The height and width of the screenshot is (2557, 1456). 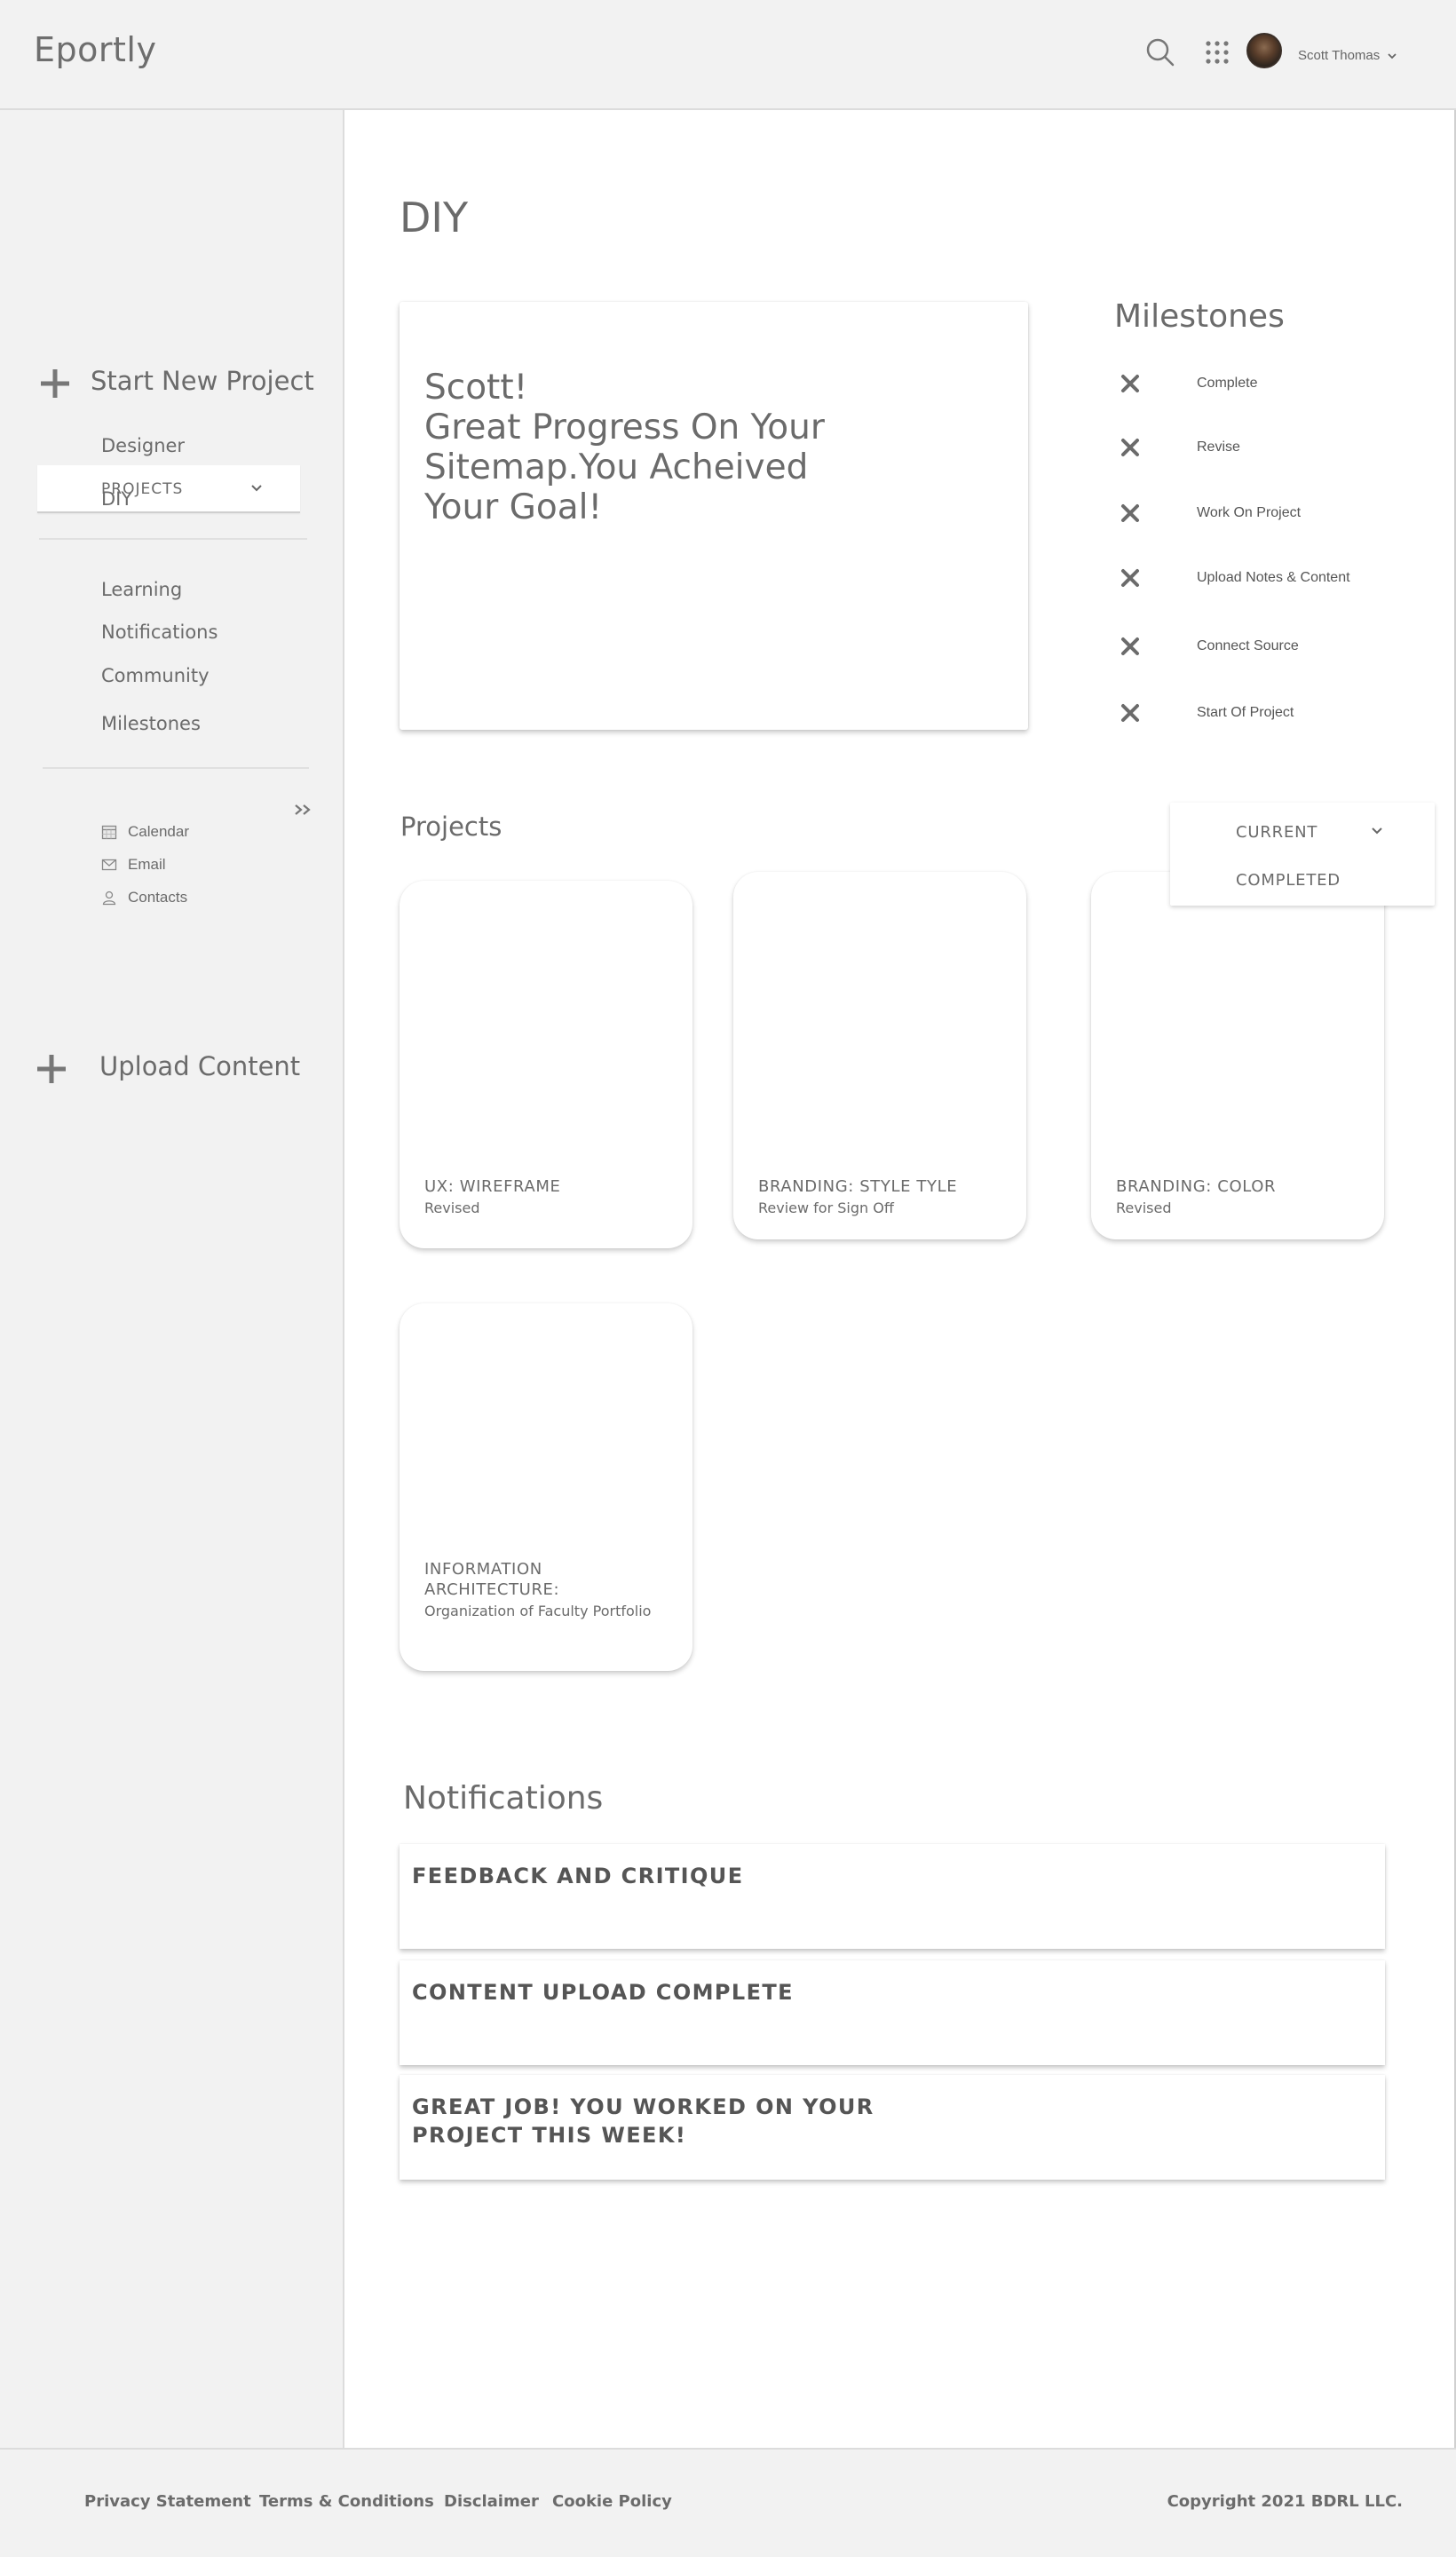 I want to click on footer-link-disclaimer: Disclaimer, so click(x=491, y=2501).